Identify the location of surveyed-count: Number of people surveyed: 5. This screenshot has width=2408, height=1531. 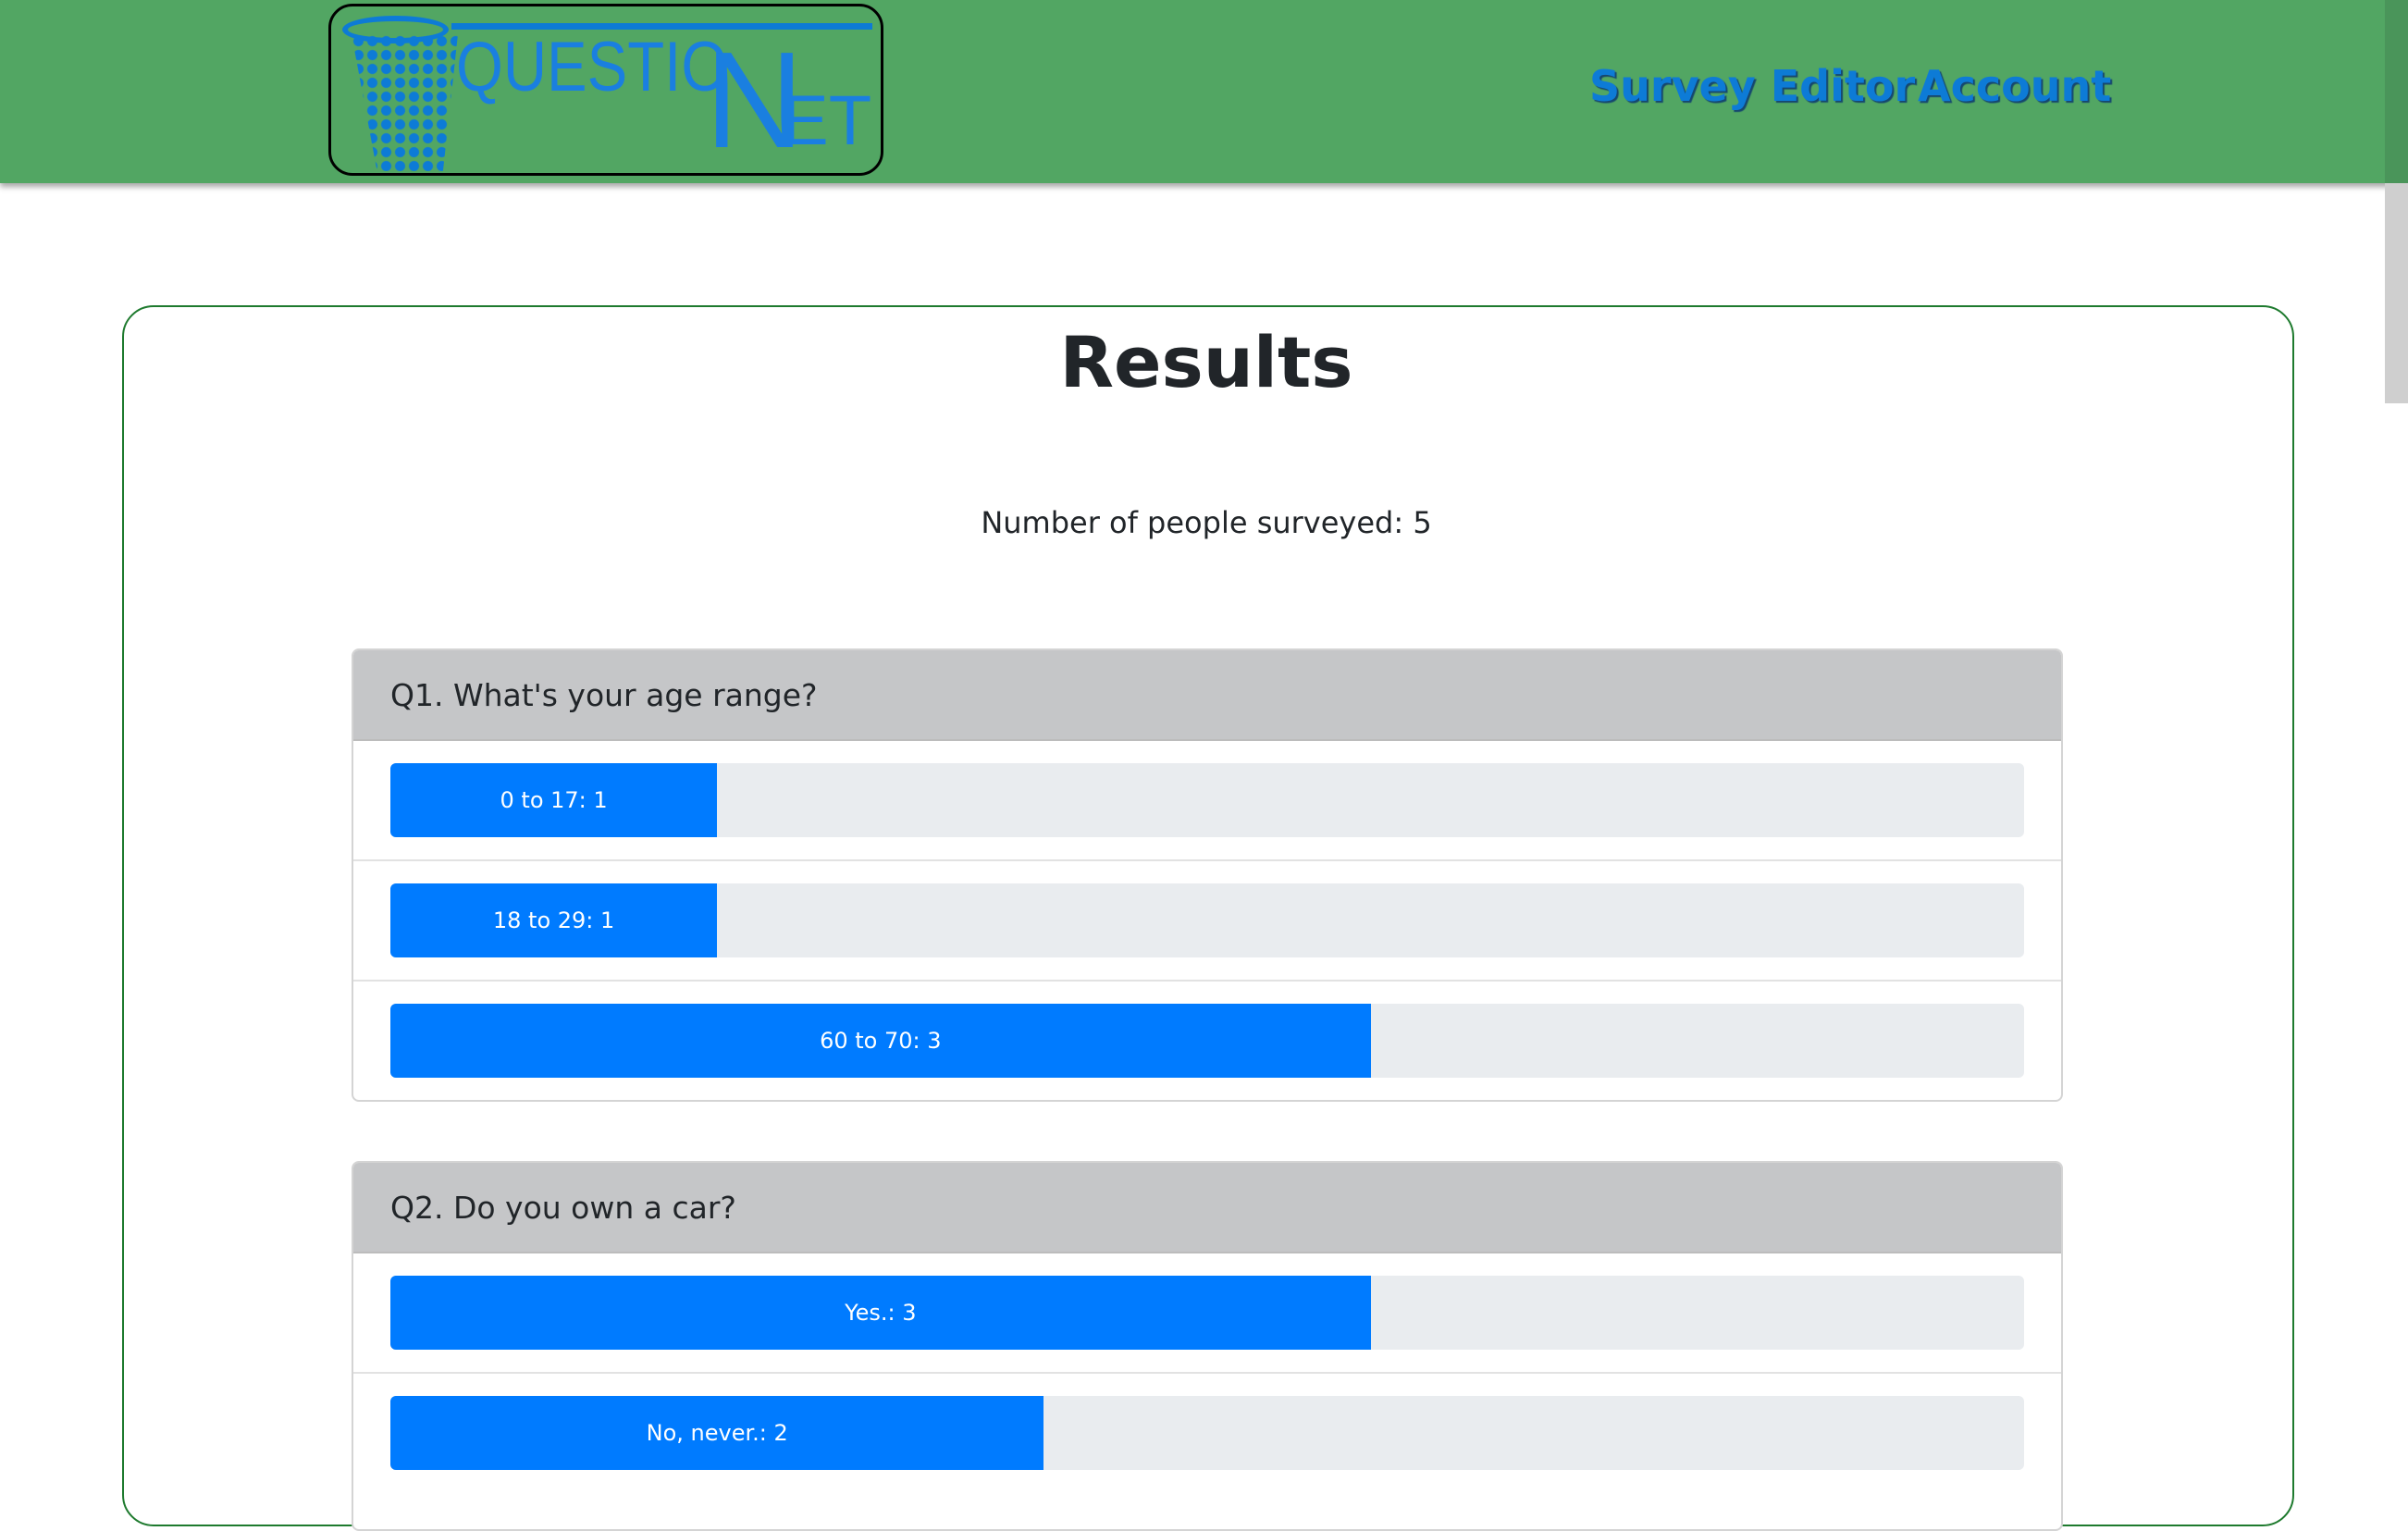
(1206, 522).